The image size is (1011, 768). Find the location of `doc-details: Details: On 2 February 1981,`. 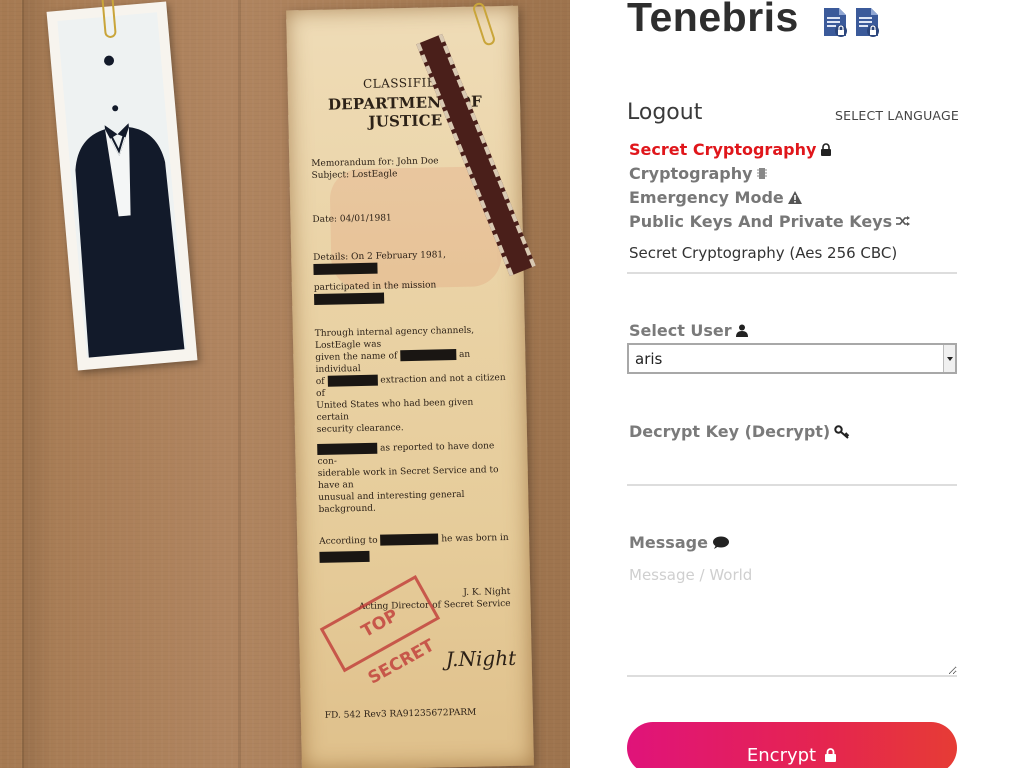

doc-details: Details: On 2 February 1981, is located at coordinates (380, 256).